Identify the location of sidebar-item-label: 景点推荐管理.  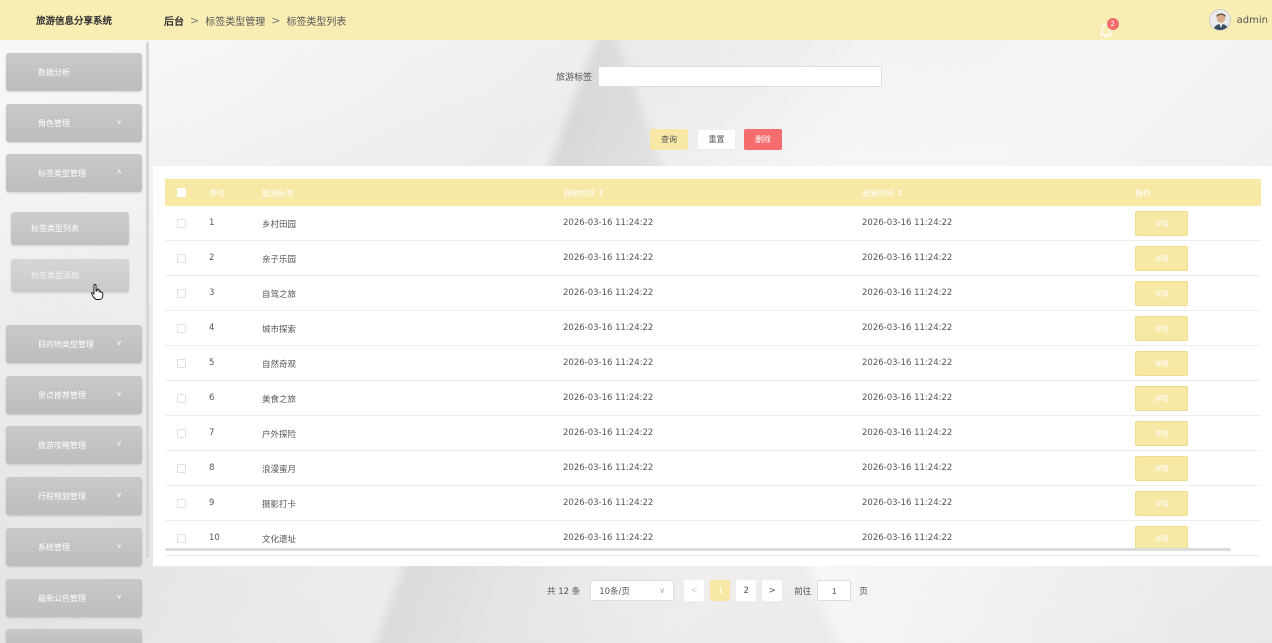
(62, 395).